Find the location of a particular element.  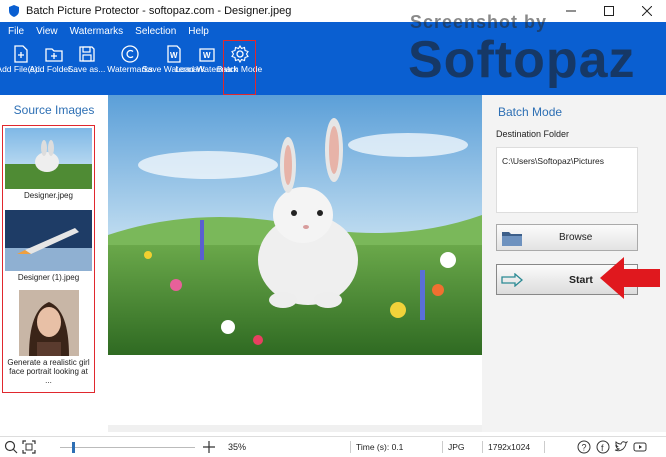

load-watermark-icon: W is located at coordinates (206, 55).